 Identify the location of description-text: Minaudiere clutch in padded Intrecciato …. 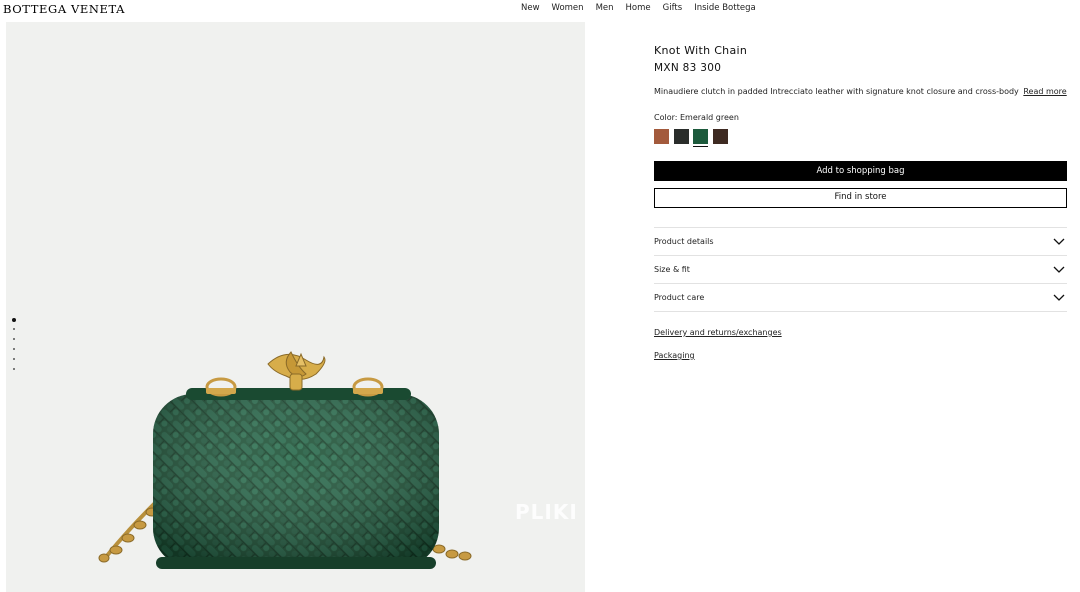
(836, 91).